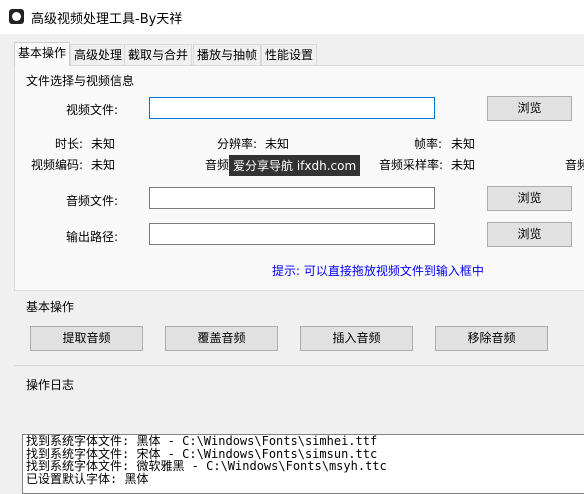  I want to click on file-group-title: 文件选择与视频信息, so click(80, 81).